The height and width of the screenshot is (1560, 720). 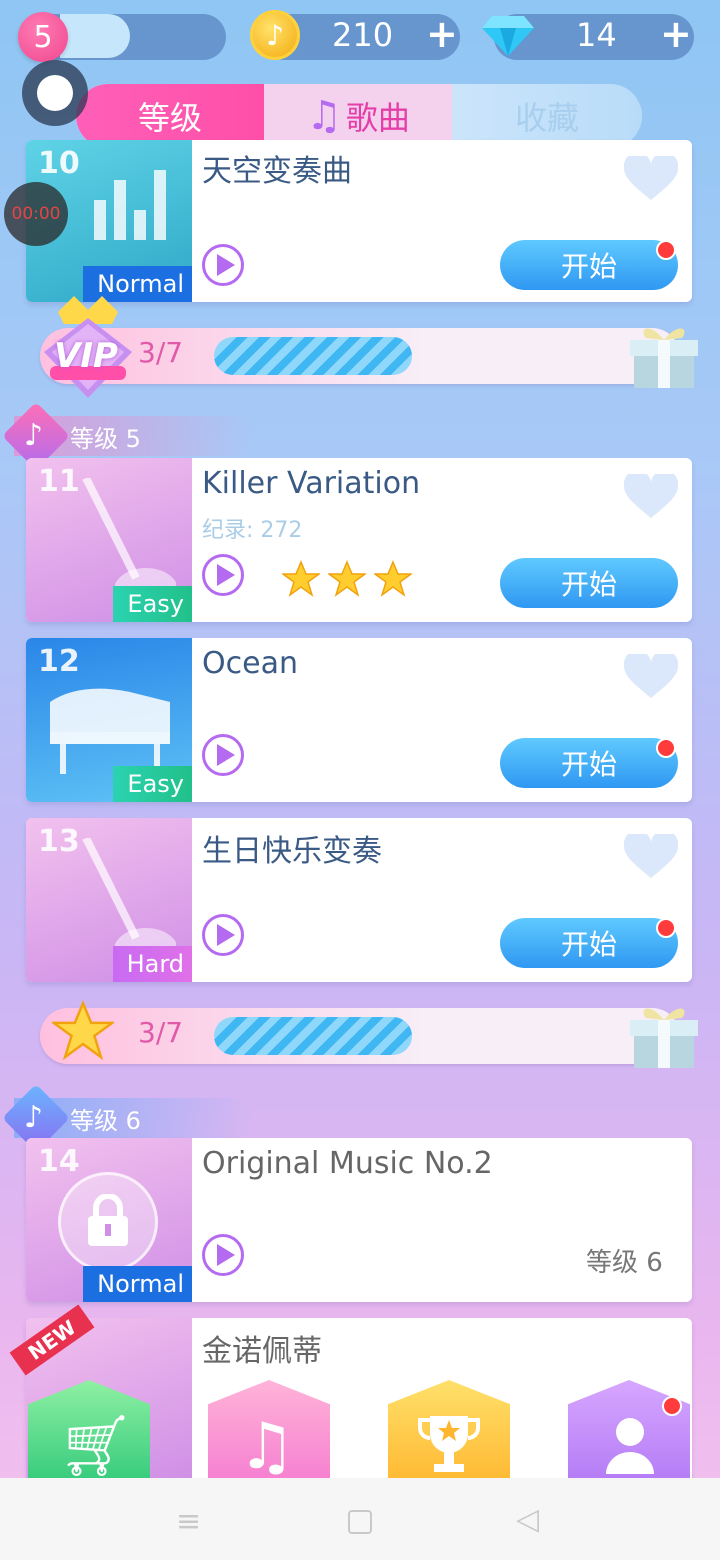 What do you see at coordinates (262, 1351) in the screenshot?
I see `song-title: 金诺佩蒂` at bounding box center [262, 1351].